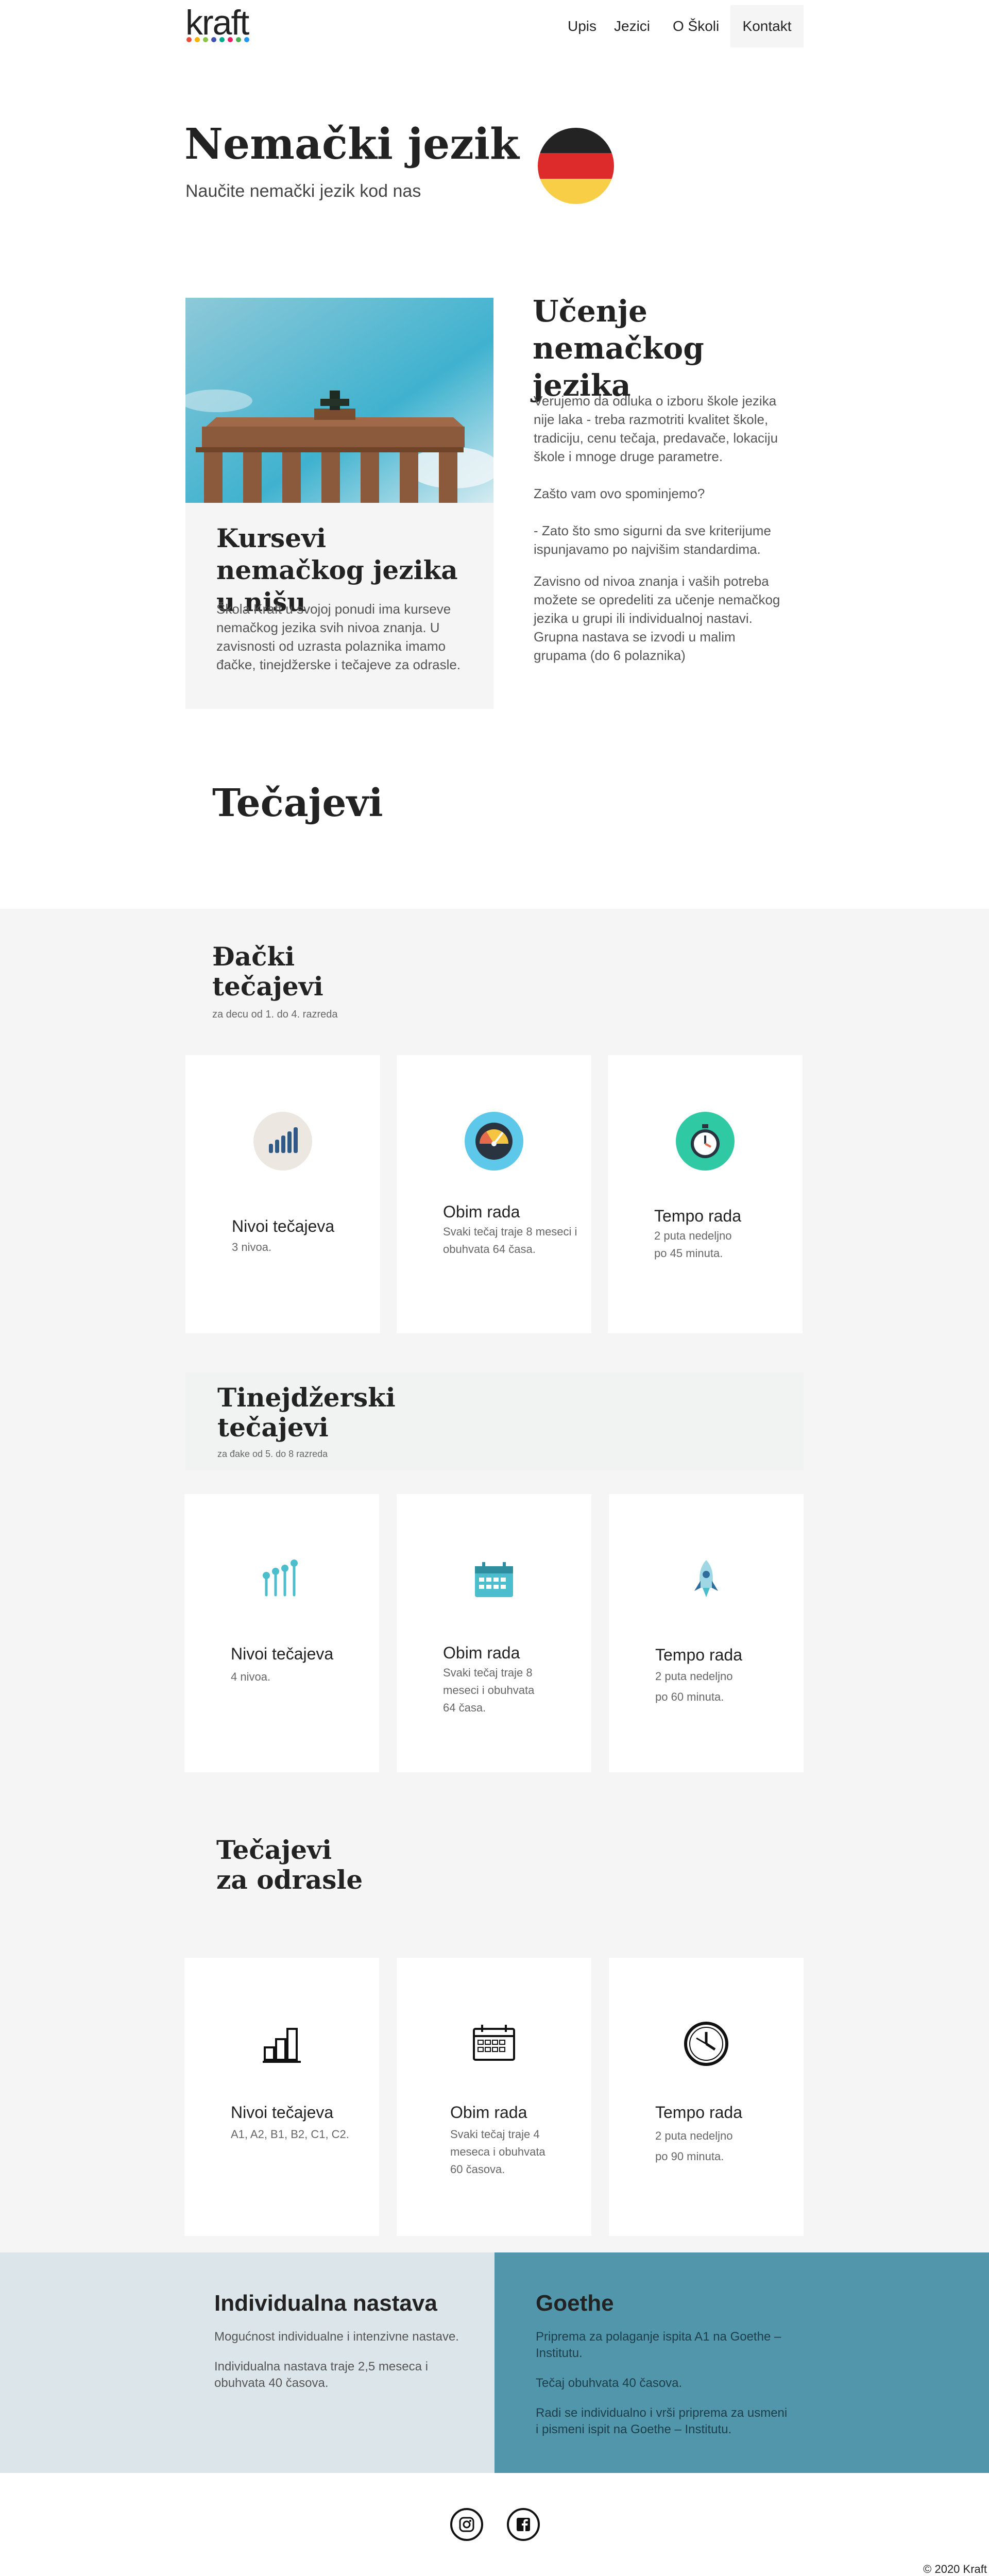 The image size is (989, 2576). What do you see at coordinates (281, 1633) in the screenshot?
I see `course-card: Nivoi tečajeva 4 nivoa.` at bounding box center [281, 1633].